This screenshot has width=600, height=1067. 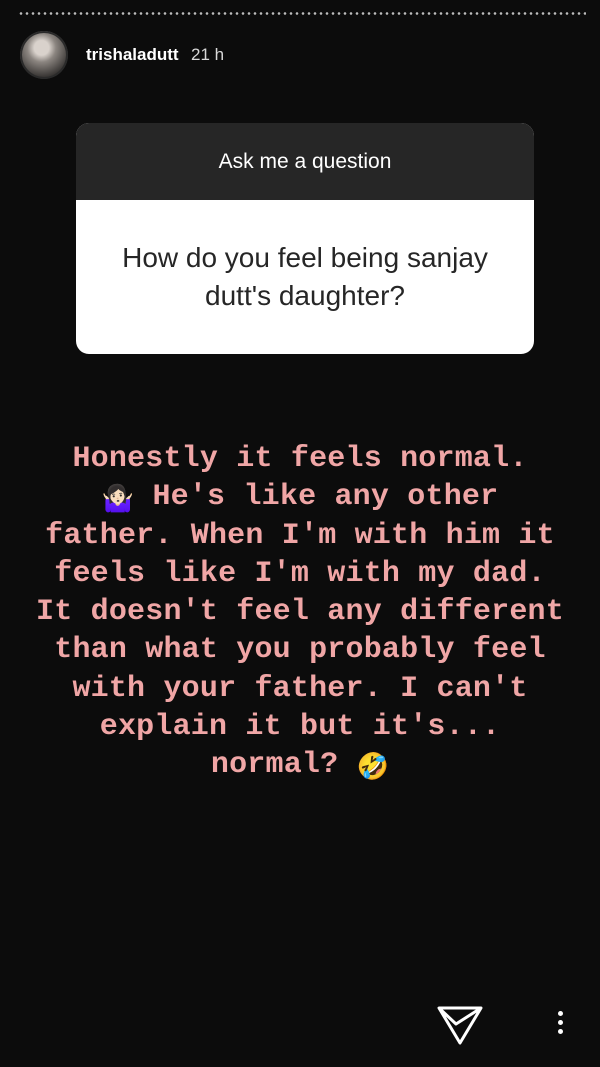 What do you see at coordinates (300, 459) in the screenshot?
I see `answer-line-1: Honestly it feels normal.` at bounding box center [300, 459].